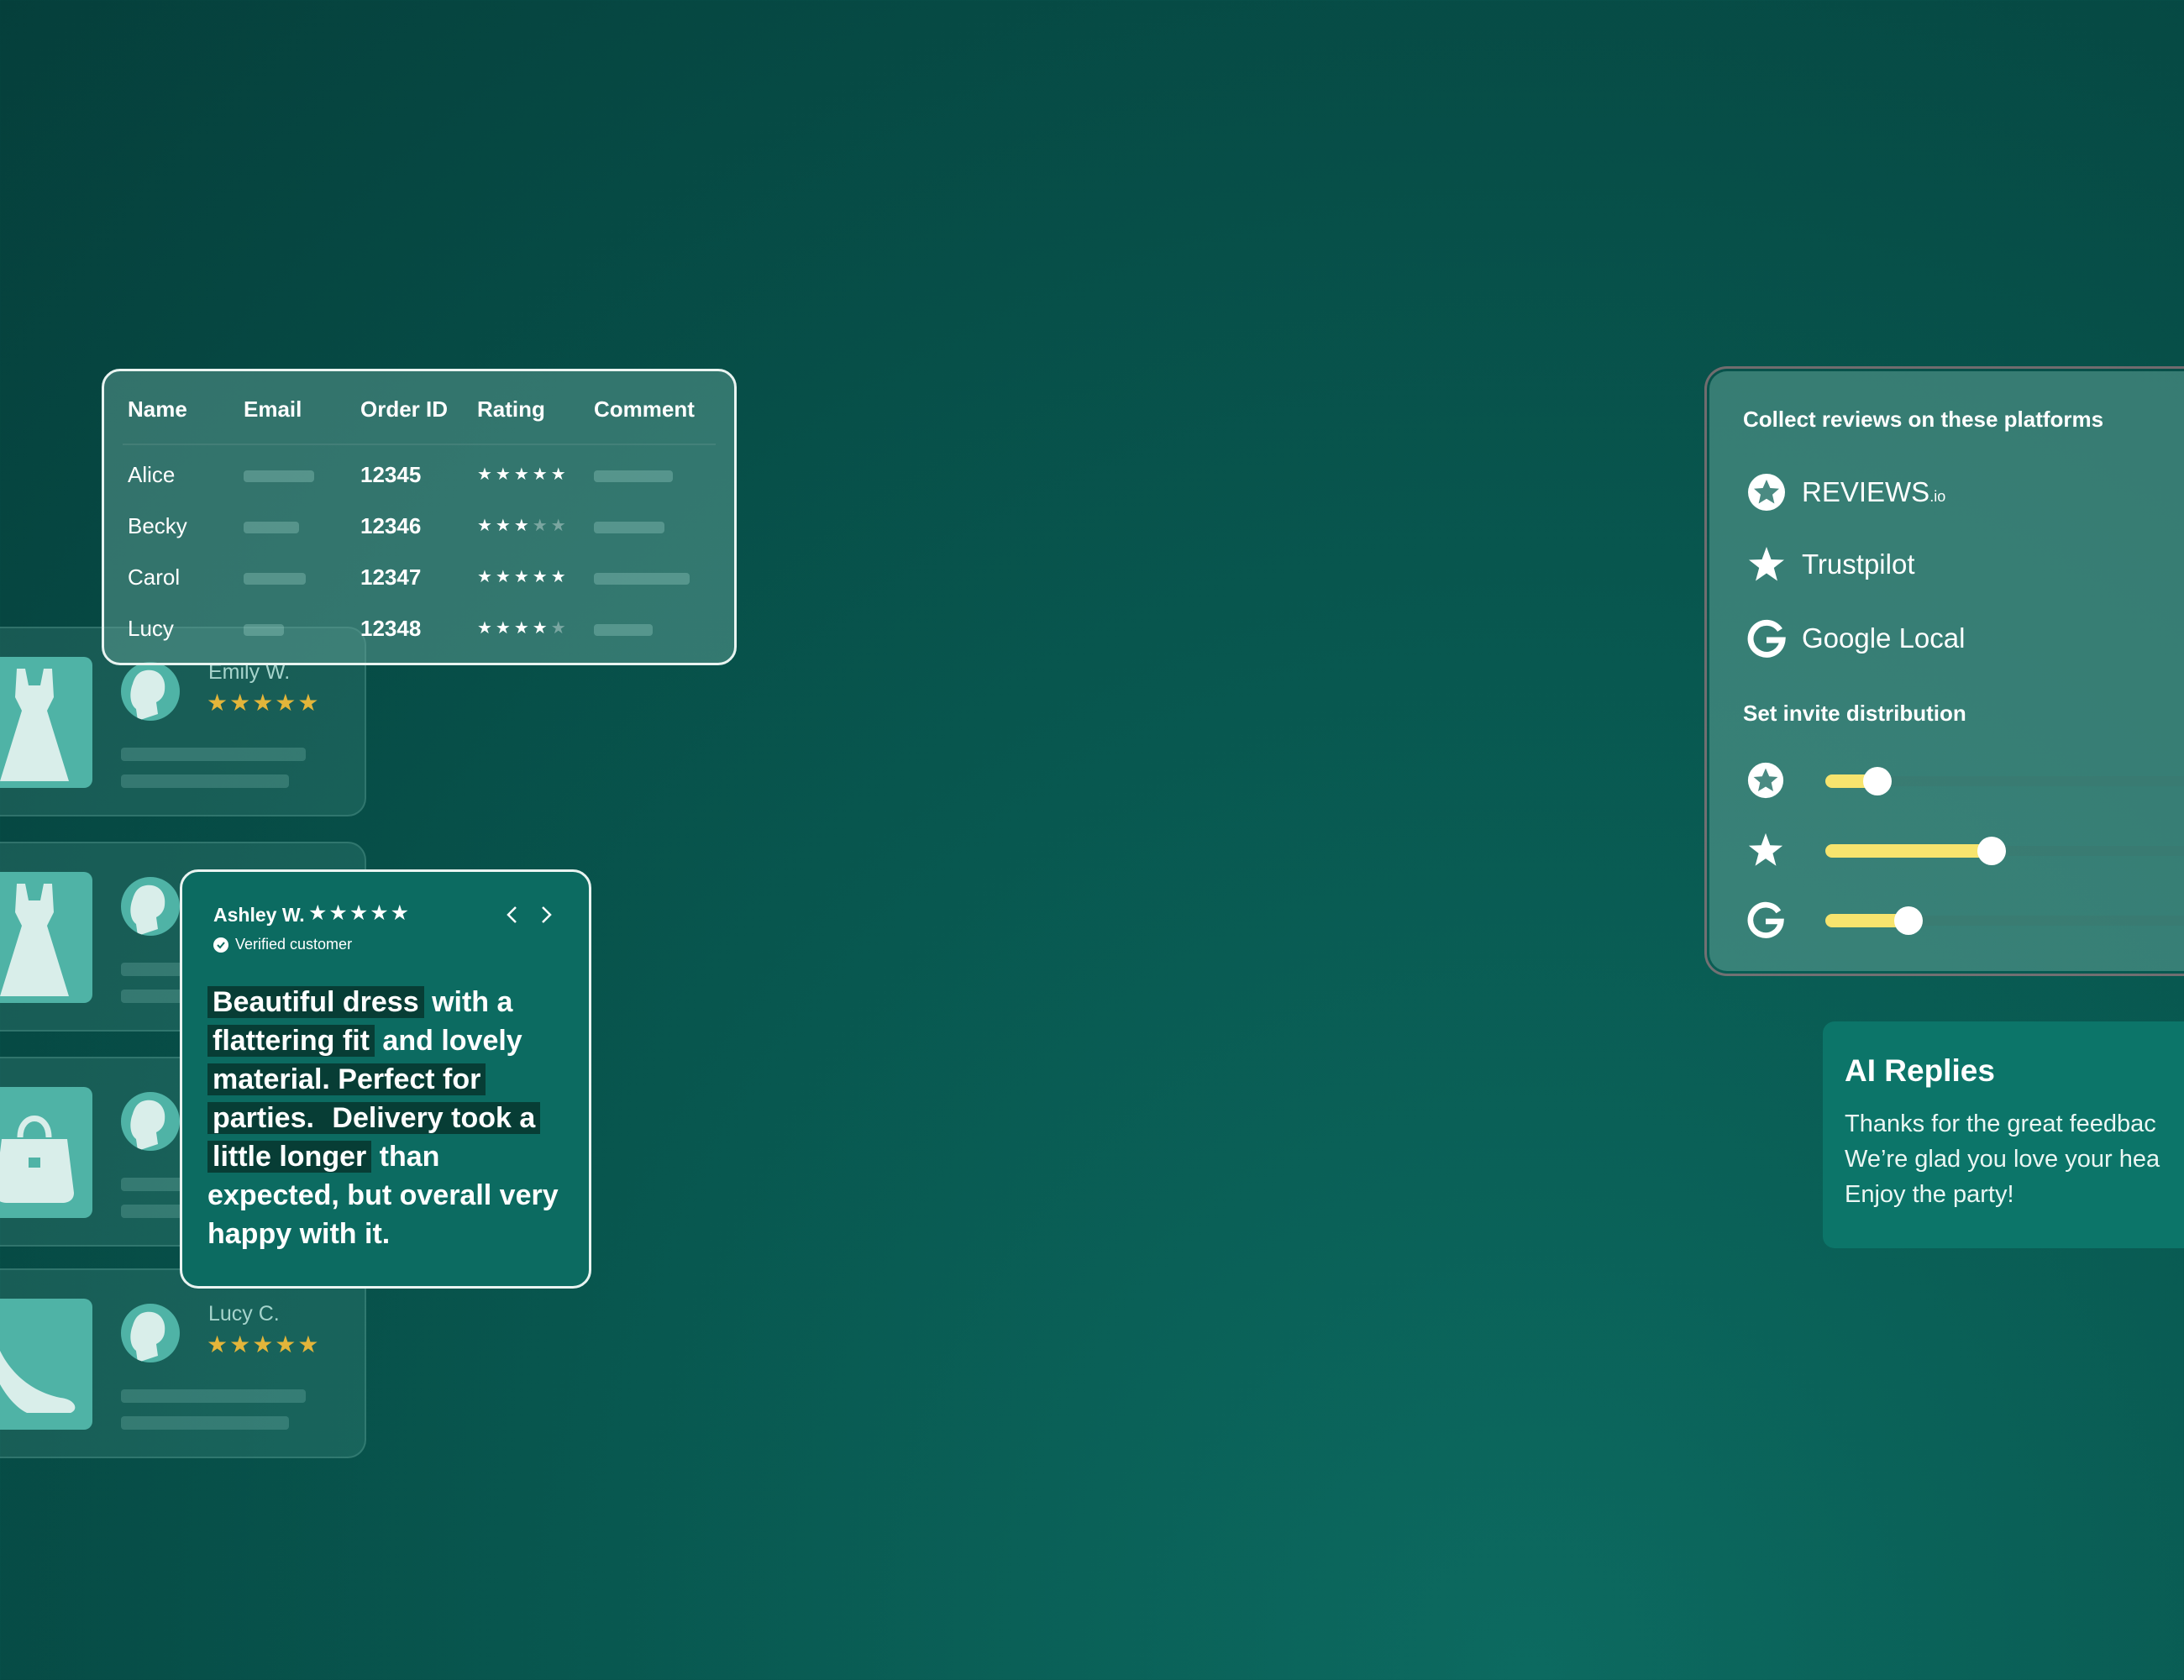 Image resolution: width=2184 pixels, height=1680 pixels. I want to click on platform-label: Trustpilot, so click(1858, 564).